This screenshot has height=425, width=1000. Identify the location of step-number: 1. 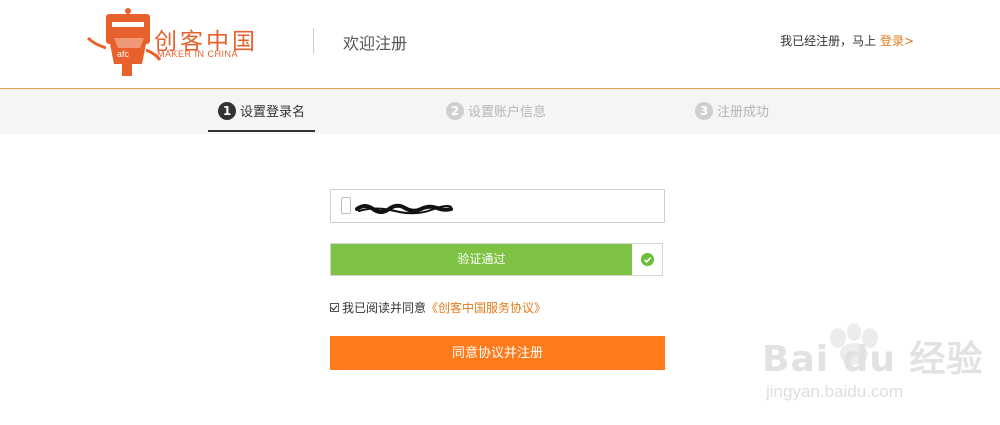
(227, 110).